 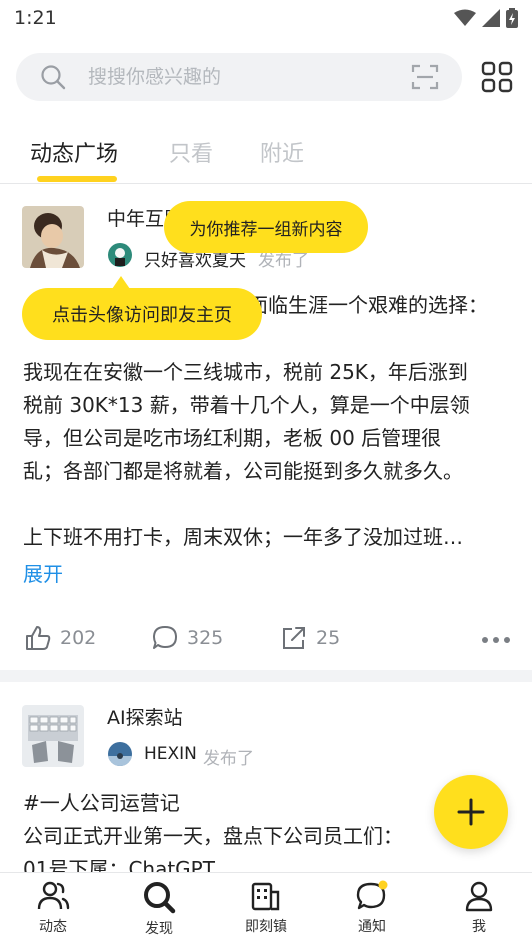 I want to click on like-button: 202, so click(x=60, y=638).